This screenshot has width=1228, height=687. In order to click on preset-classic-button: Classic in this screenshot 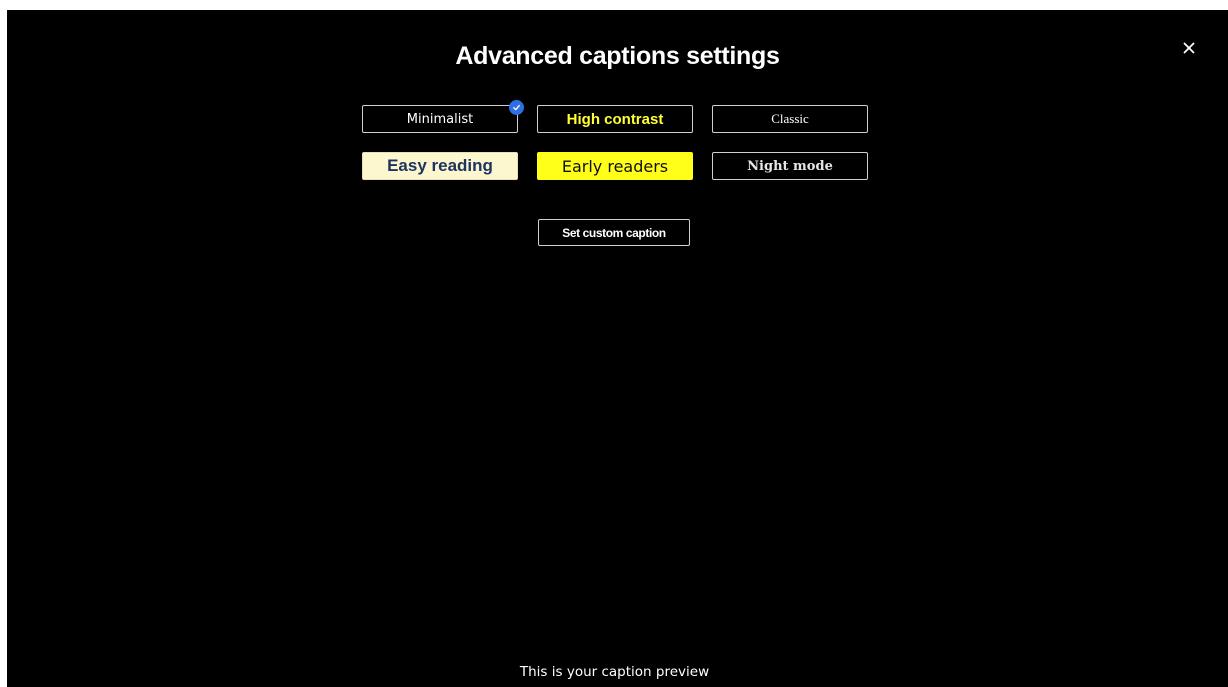, I will do `click(790, 119)`.